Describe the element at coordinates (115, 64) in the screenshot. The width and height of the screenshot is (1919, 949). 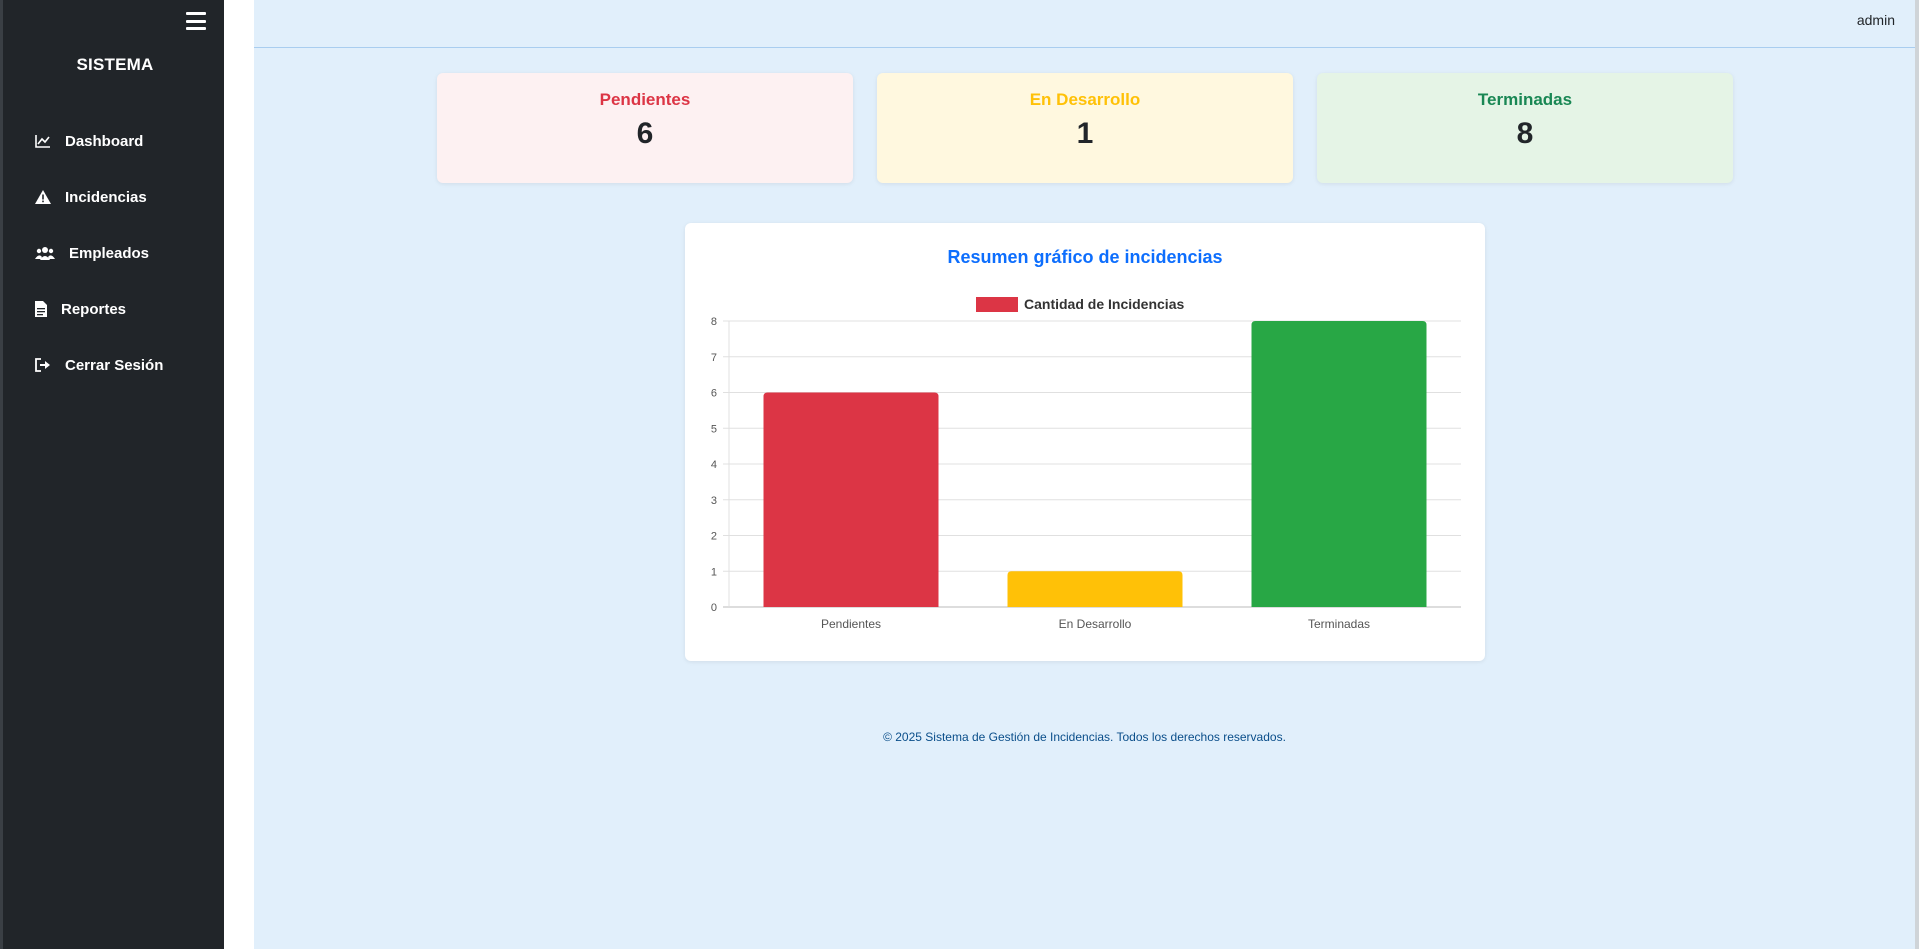
I see `brand-title: SISTEMA` at that location.